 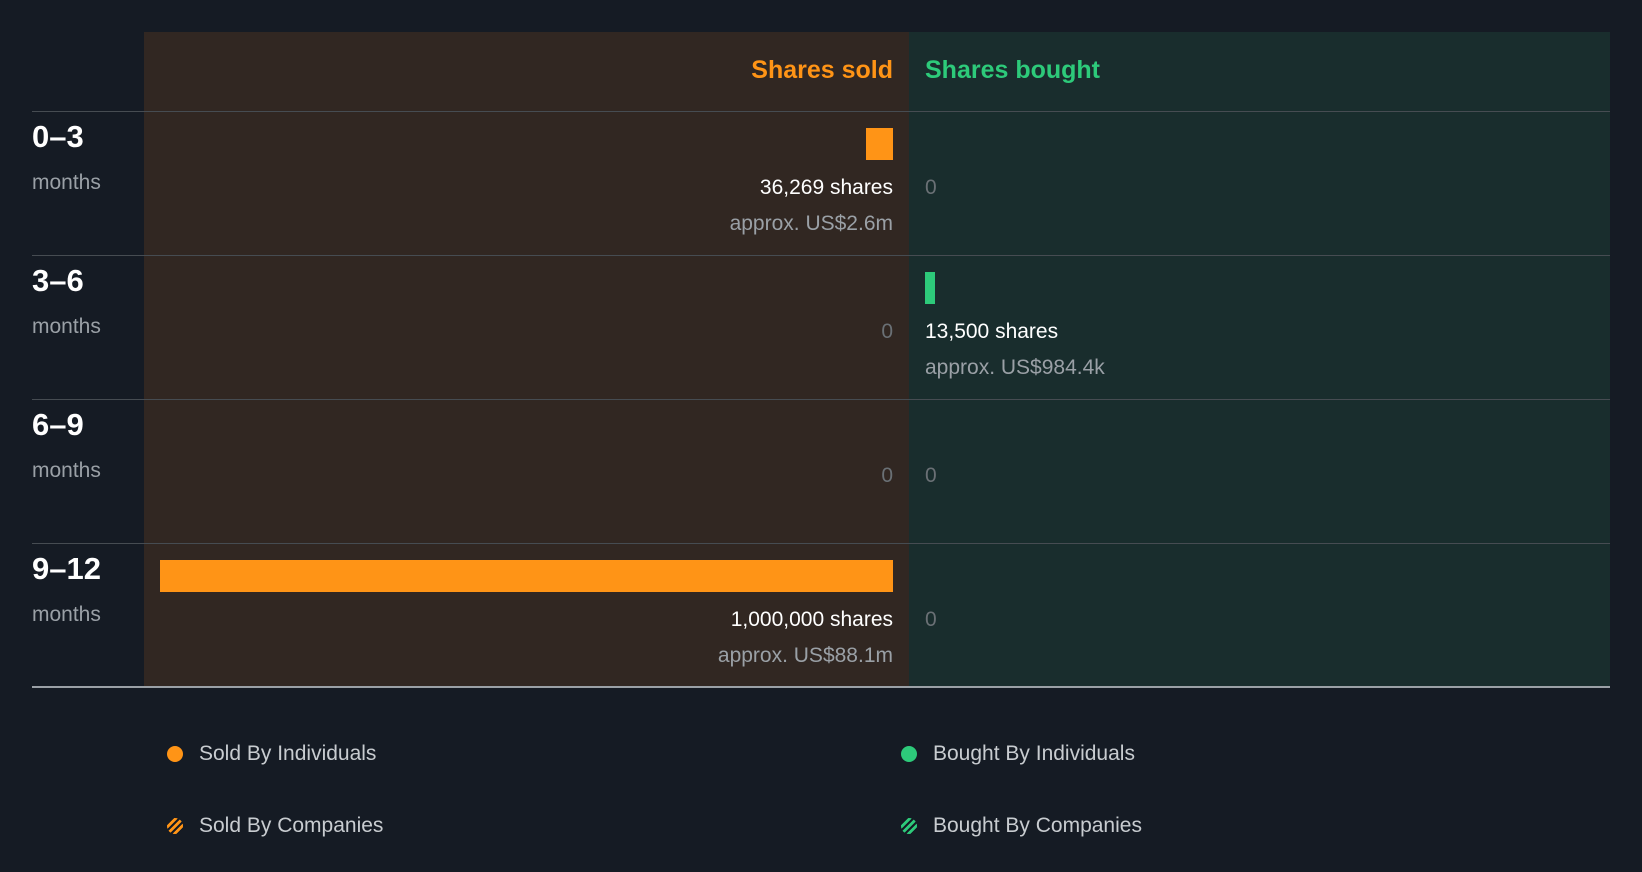 I want to click on period-label: 9–12, so click(x=66, y=568).